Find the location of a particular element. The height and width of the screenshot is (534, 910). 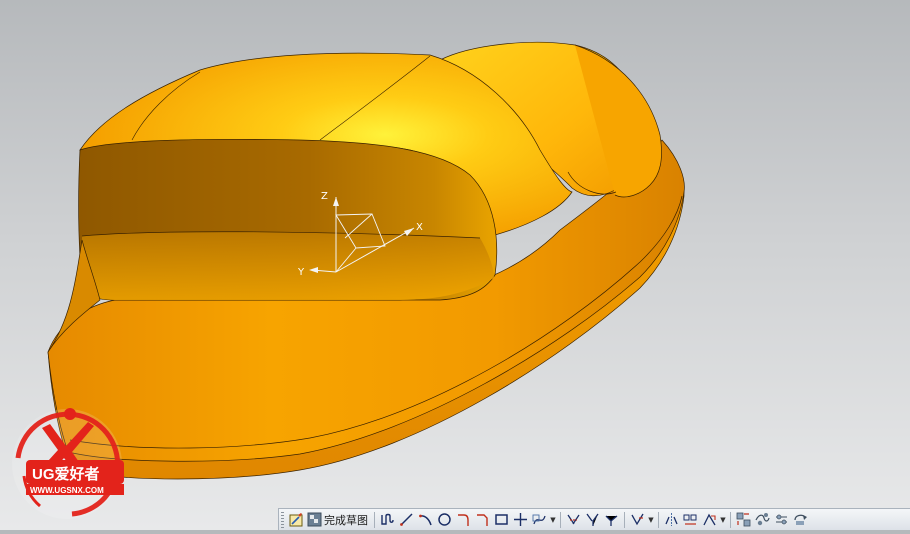

mirror-button is located at coordinates (671, 519).